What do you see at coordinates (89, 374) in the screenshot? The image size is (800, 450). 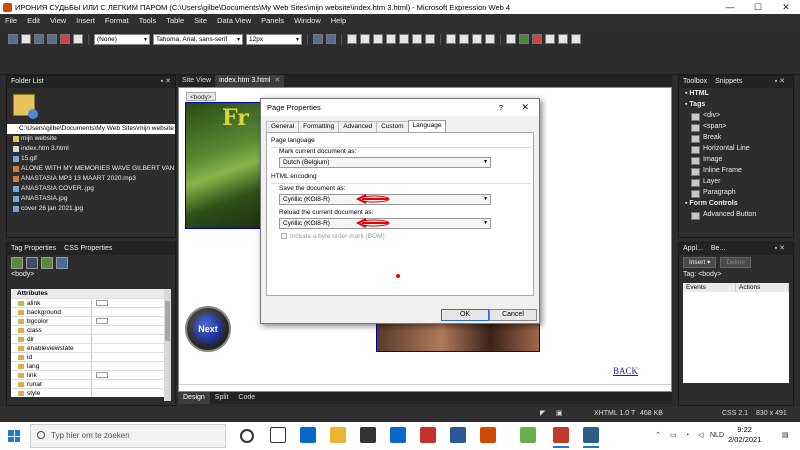 I see `attribute-row: link` at bounding box center [89, 374].